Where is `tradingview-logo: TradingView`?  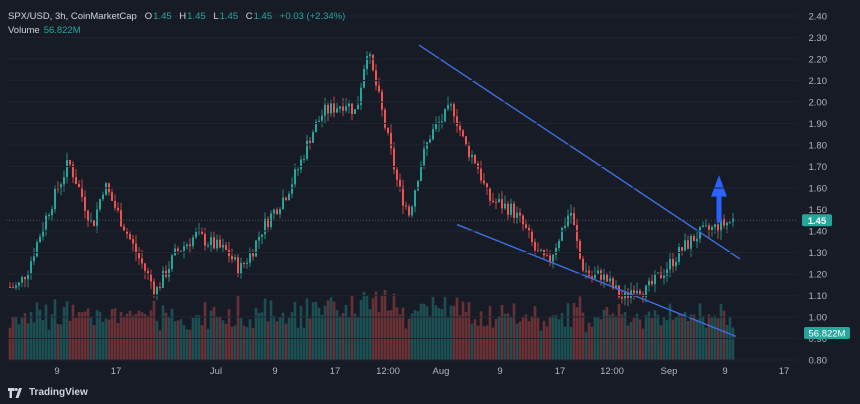 tradingview-logo: TradingView is located at coordinates (48, 392).